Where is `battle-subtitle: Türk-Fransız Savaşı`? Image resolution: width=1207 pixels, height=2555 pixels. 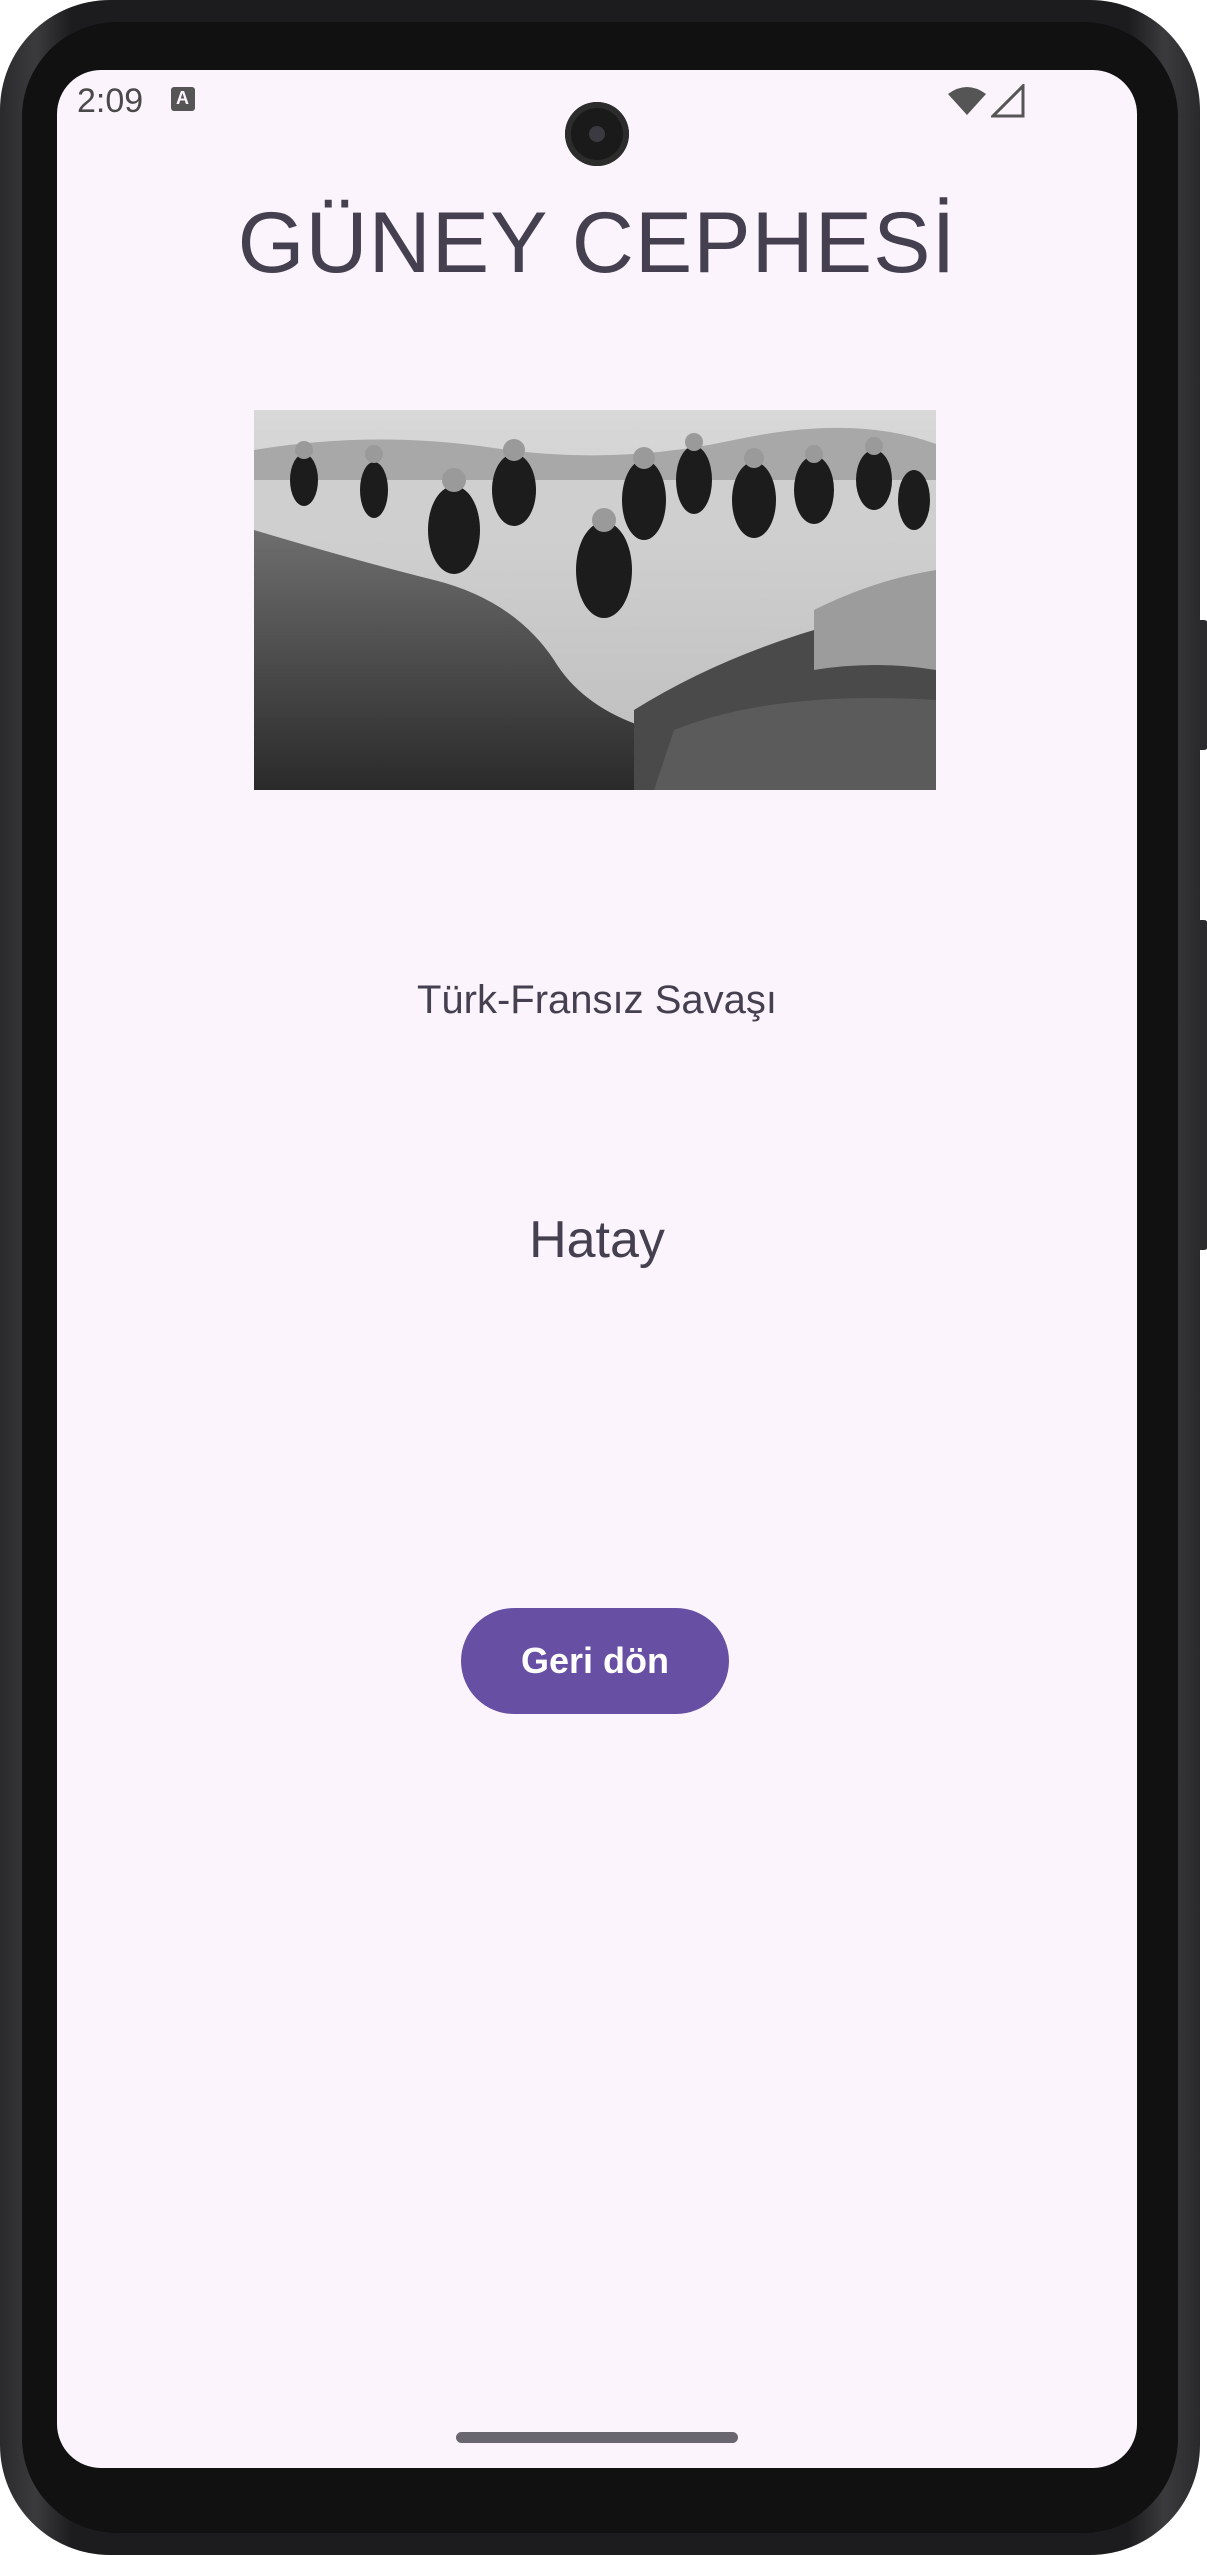
battle-subtitle: Türk-Fransız Savaşı is located at coordinates (597, 1000).